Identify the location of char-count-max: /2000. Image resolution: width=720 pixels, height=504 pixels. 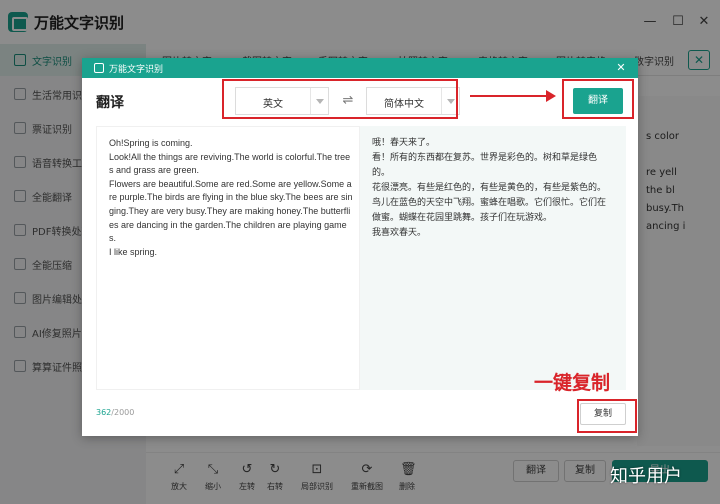
(123, 412).